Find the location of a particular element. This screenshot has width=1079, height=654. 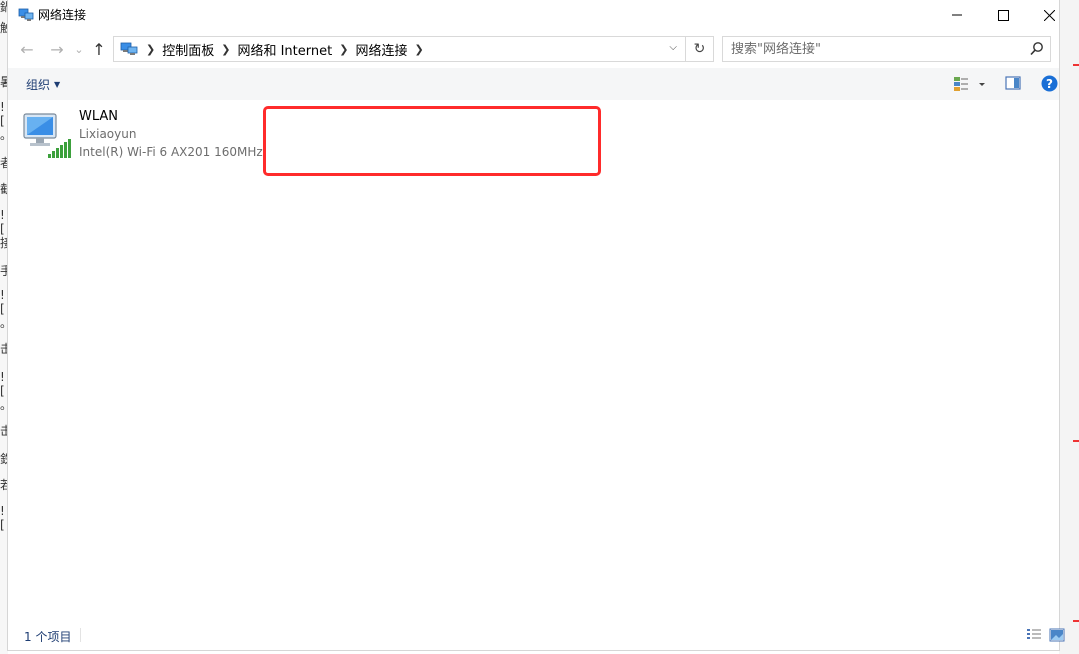

help-icon: ? is located at coordinates (1049, 83).